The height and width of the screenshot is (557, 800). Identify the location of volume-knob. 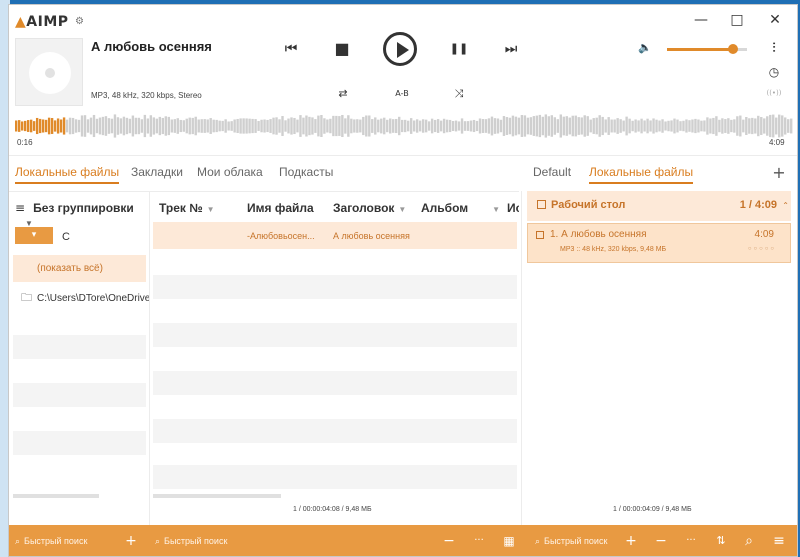
(732, 49).